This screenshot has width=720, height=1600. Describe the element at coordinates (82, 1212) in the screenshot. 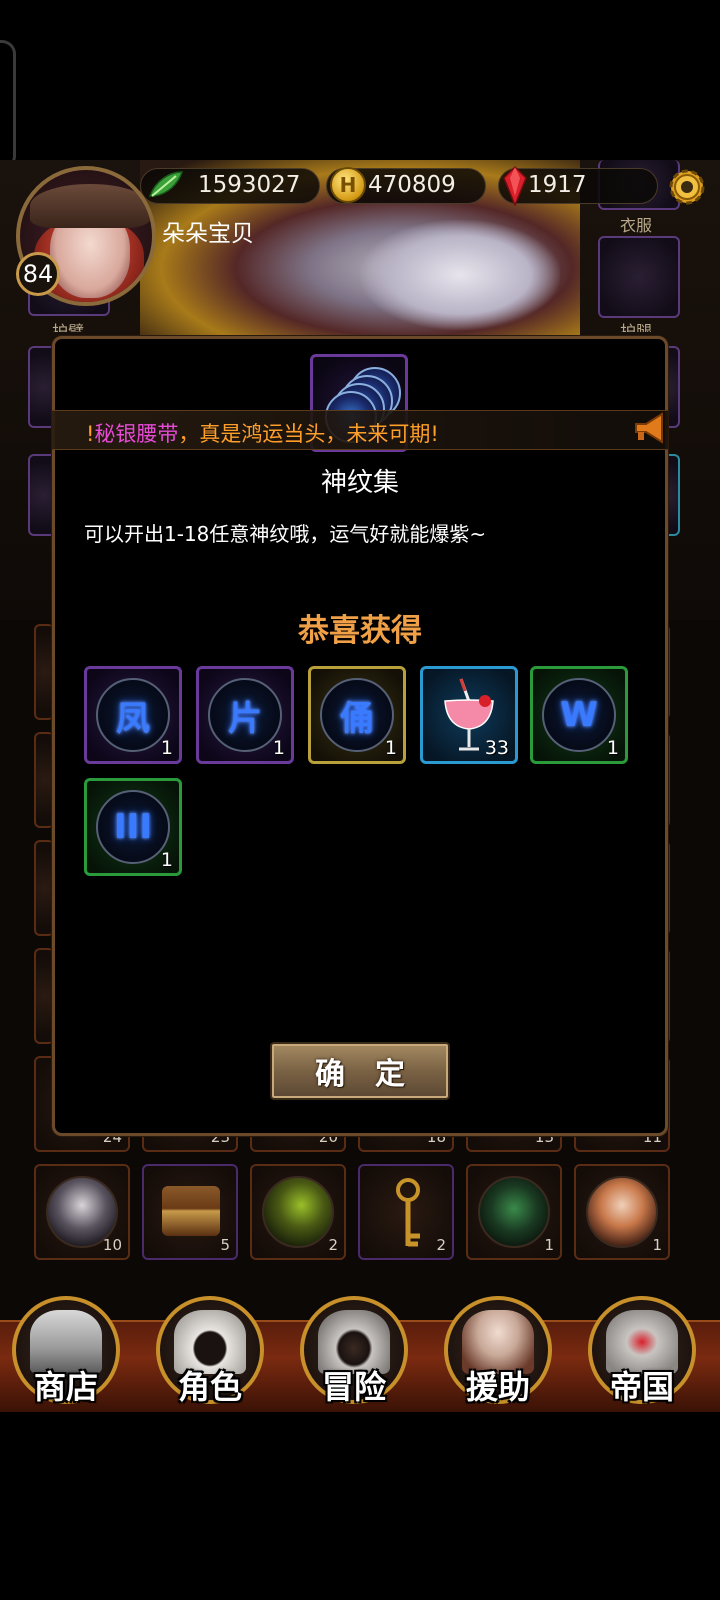

I see `inventory-item: 10` at that location.